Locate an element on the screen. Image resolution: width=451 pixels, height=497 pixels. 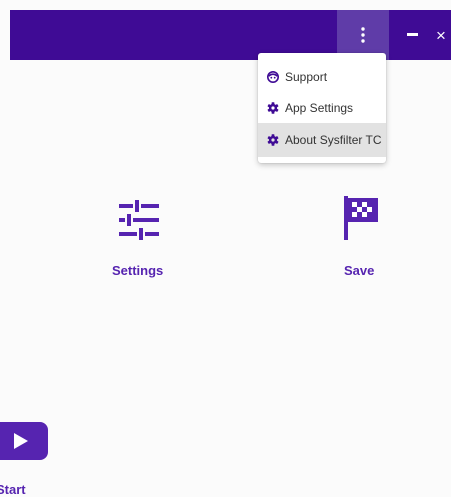
menu-item-about: About Sysfilter TC is located at coordinates (322, 140).